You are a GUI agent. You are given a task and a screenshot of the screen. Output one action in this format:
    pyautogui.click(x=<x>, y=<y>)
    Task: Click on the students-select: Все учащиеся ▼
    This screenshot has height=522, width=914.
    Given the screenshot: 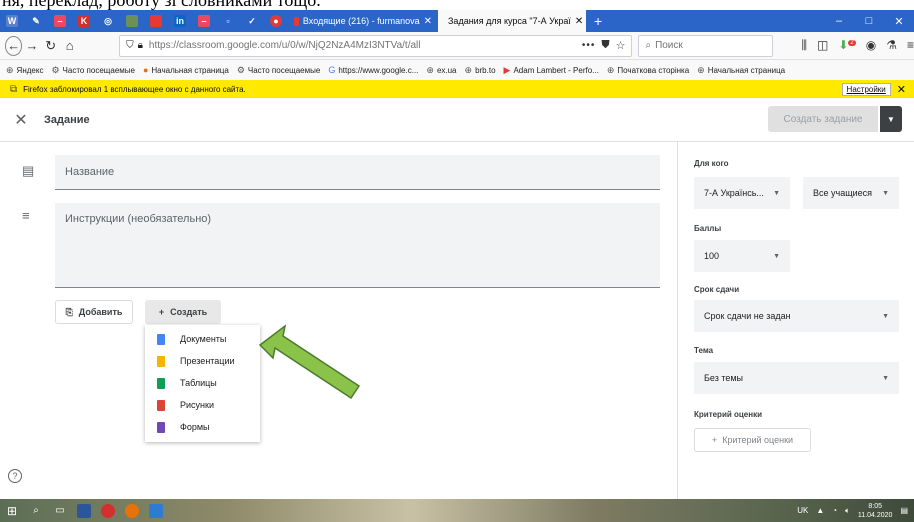 What is the action you would take?
    pyautogui.click(x=851, y=193)
    